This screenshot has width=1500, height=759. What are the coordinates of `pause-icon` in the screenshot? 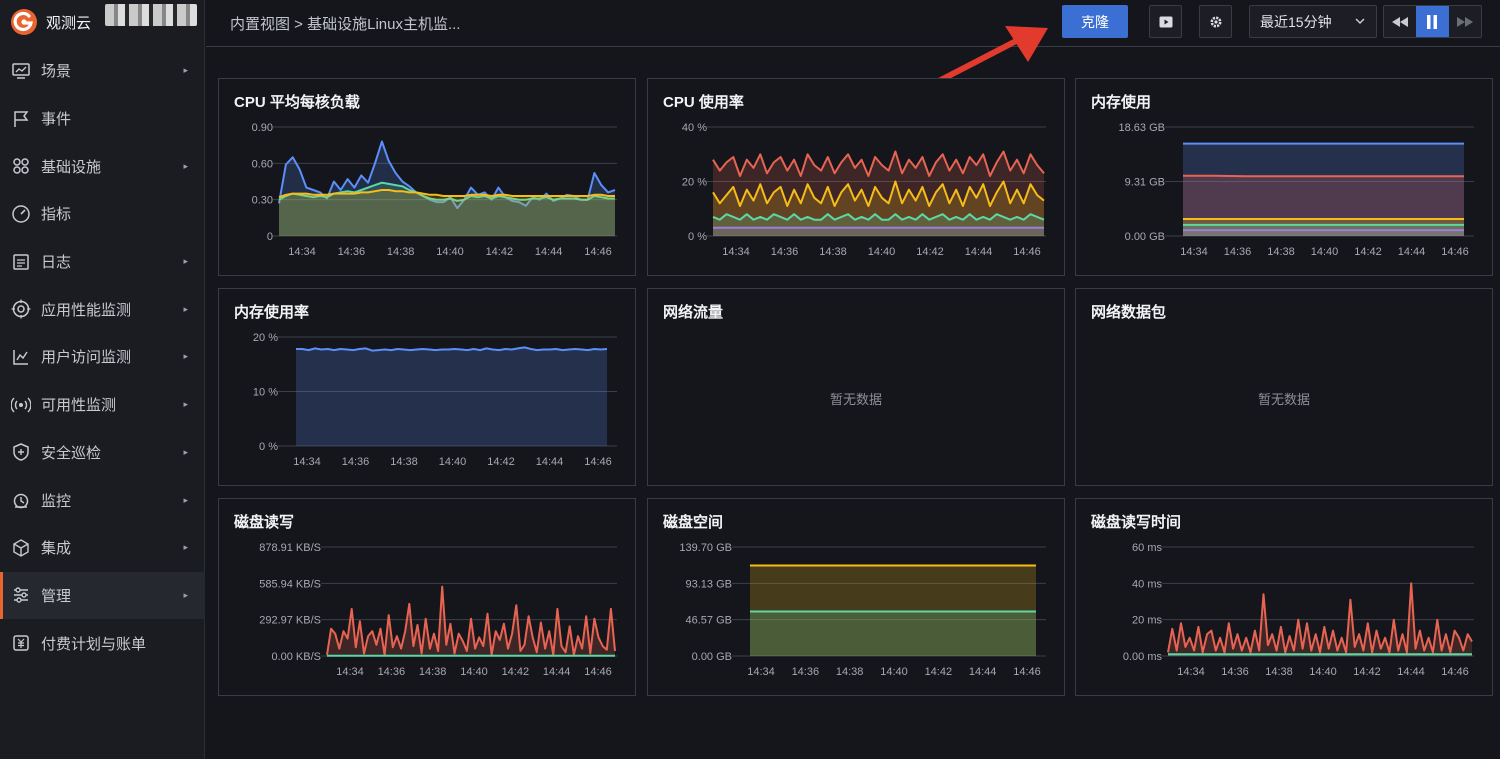 It's located at (1432, 21).